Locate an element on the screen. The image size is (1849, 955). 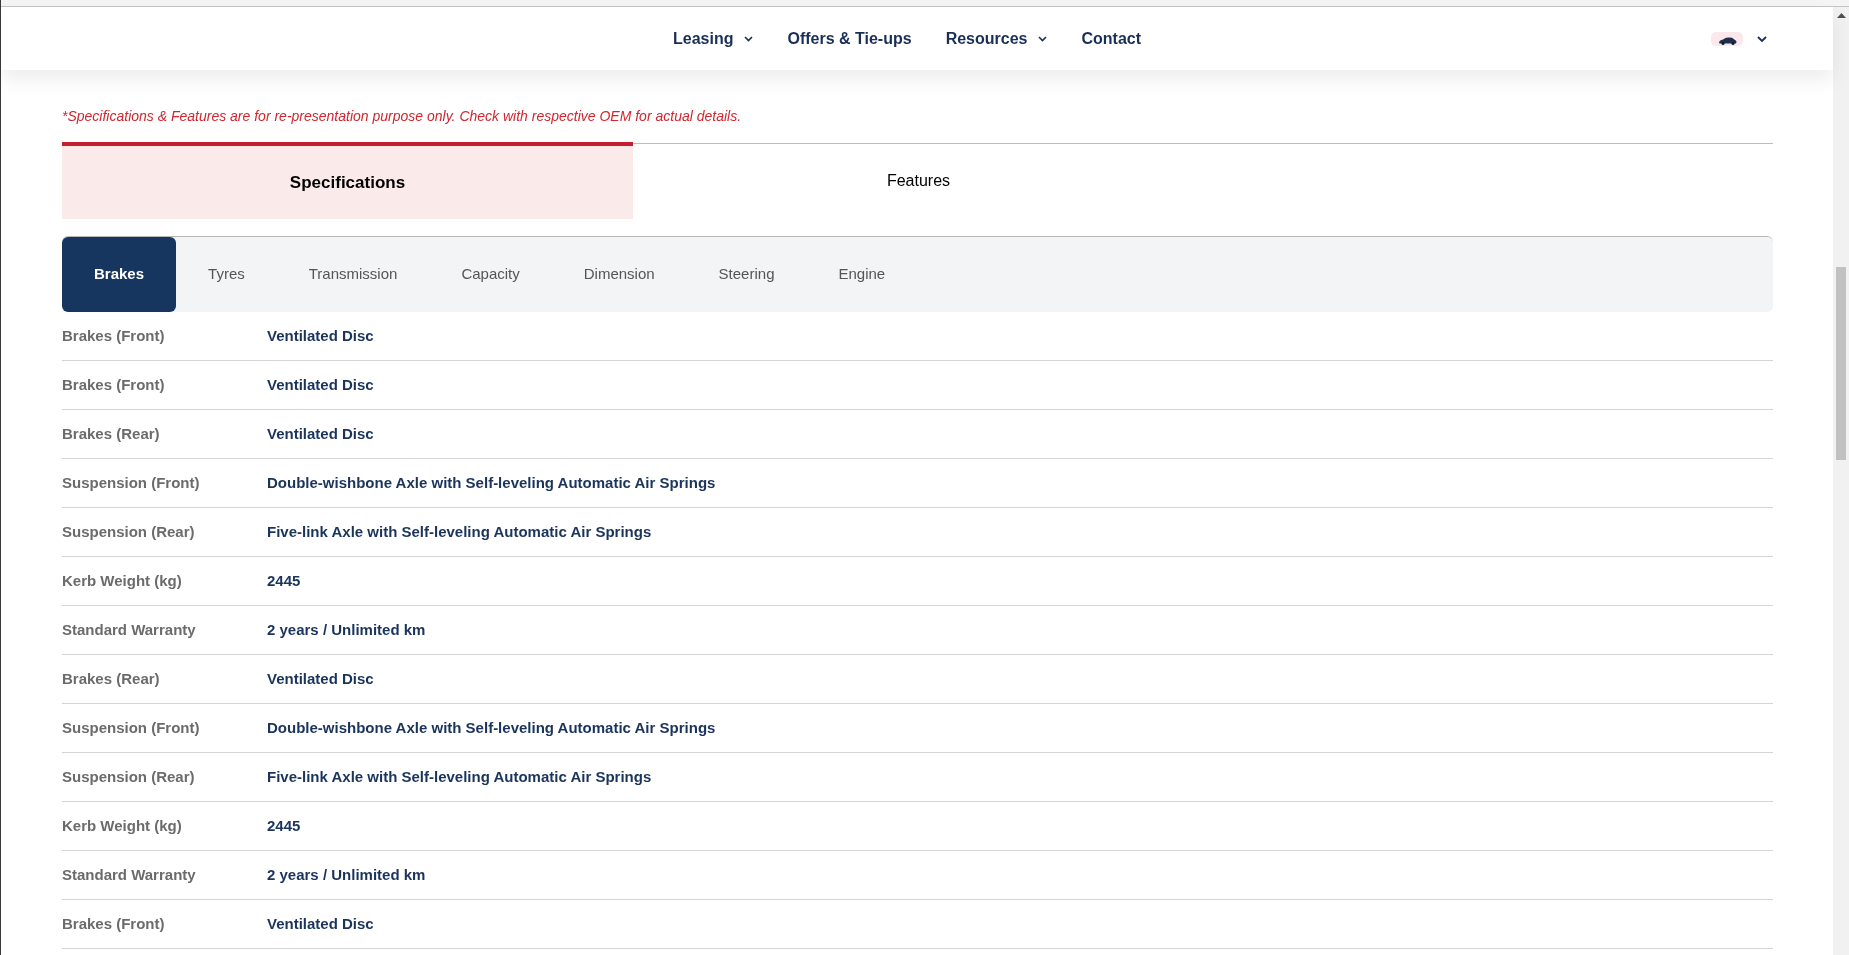
disclaimer-text: *Specifications & Features are for re-presentation purpose only. Check with respective OEM for actual details. is located at coordinates (402, 116).